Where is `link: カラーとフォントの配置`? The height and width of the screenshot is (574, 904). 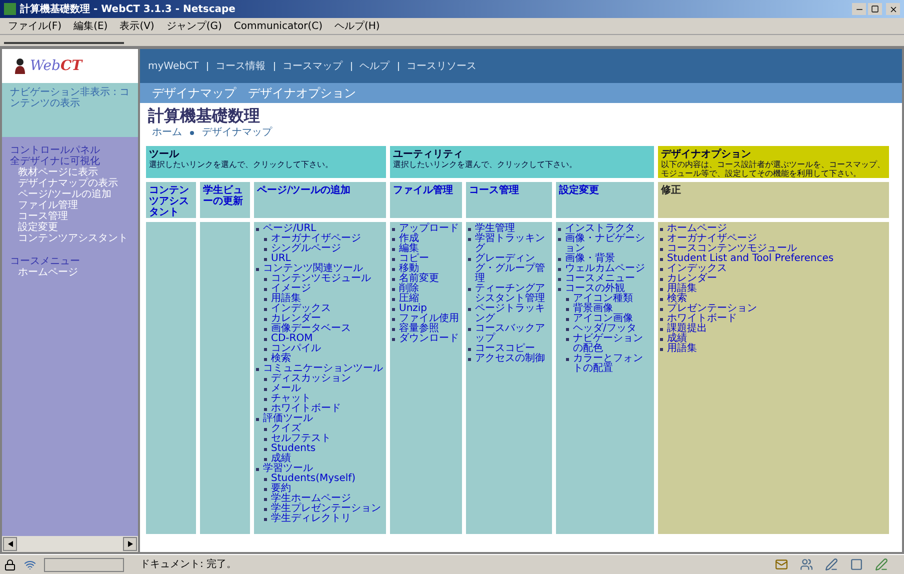 link: カラーとフォントの配置 is located at coordinates (612, 364).